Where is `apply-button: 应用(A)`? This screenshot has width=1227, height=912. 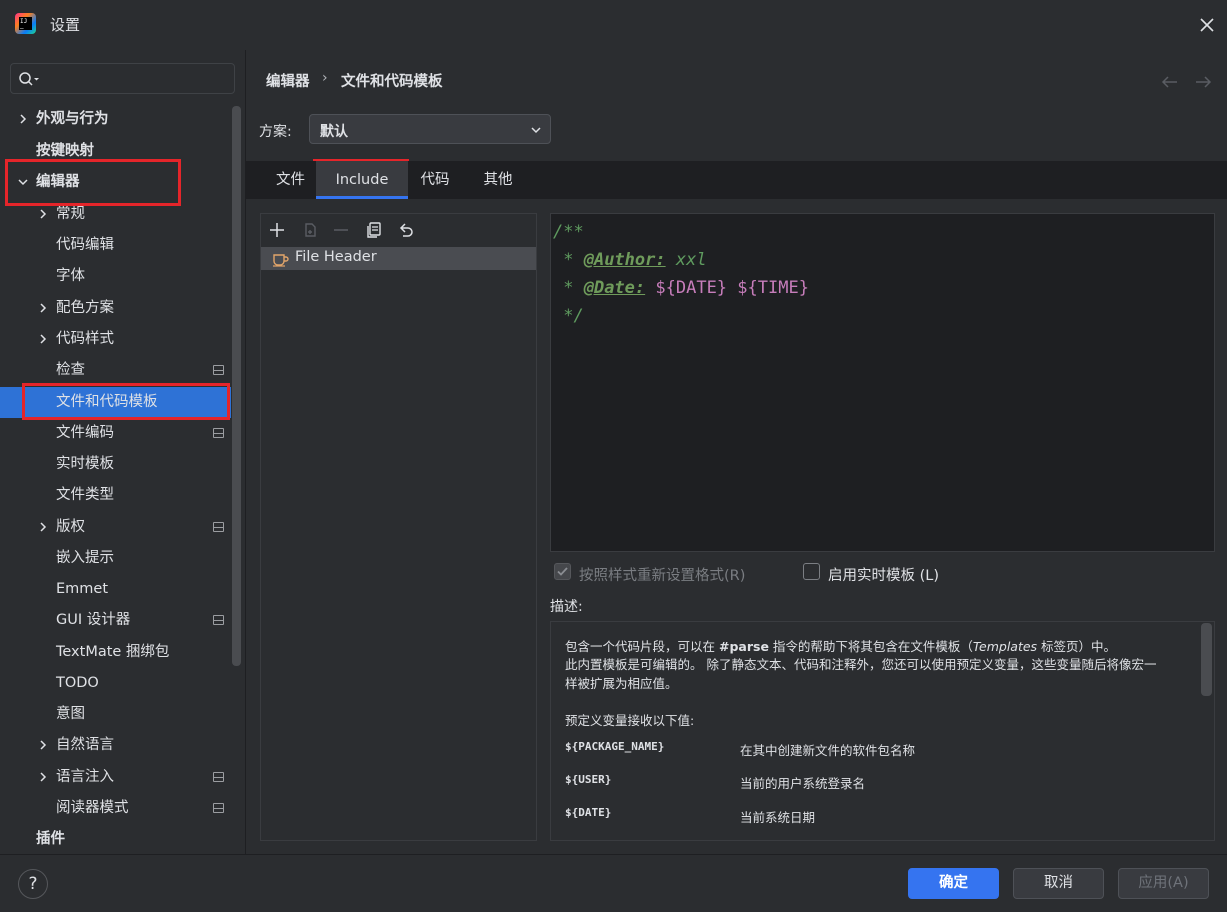 apply-button: 应用(A) is located at coordinates (1163, 883).